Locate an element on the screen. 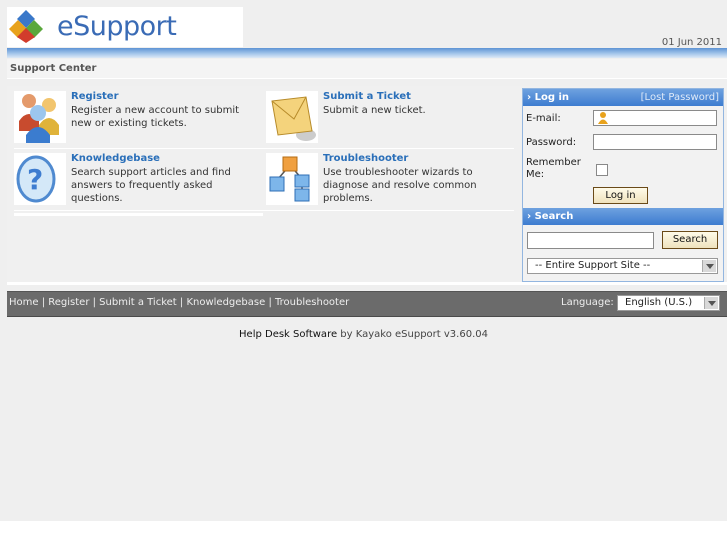 The height and width of the screenshot is (545, 727). search-input is located at coordinates (590, 240).